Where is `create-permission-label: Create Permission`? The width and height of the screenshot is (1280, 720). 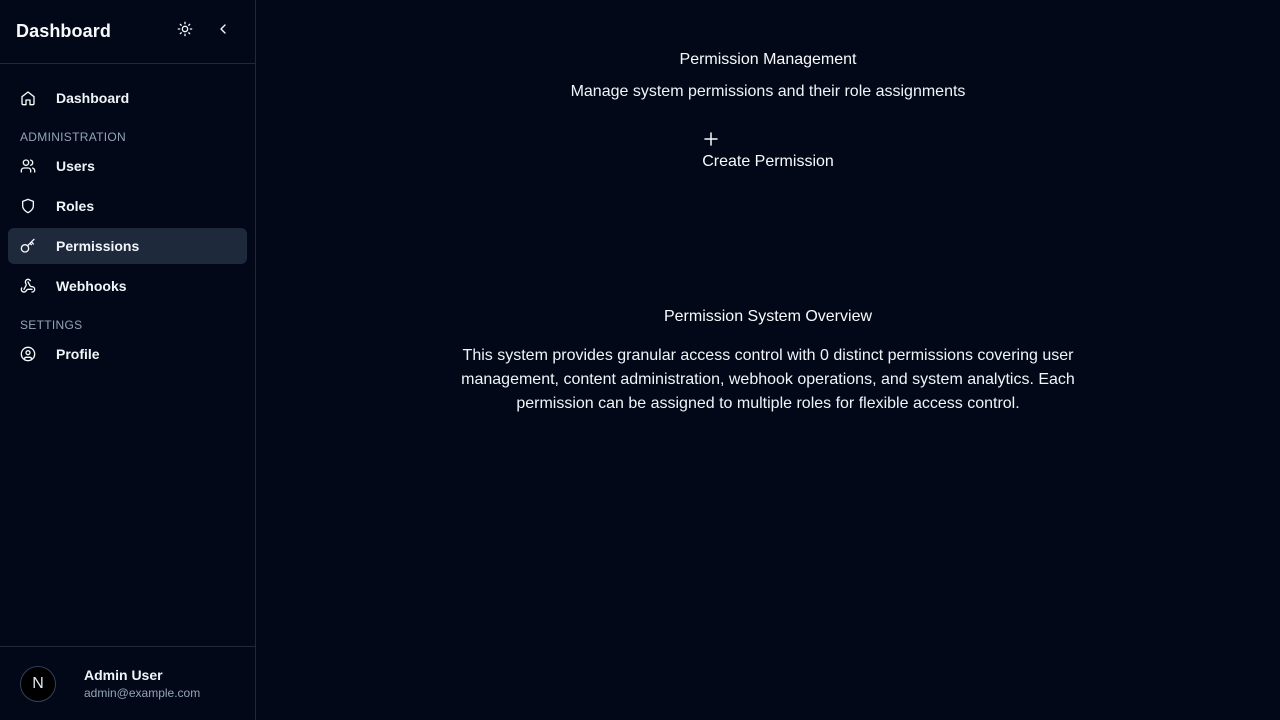
create-permission-label: Create Permission is located at coordinates (768, 161).